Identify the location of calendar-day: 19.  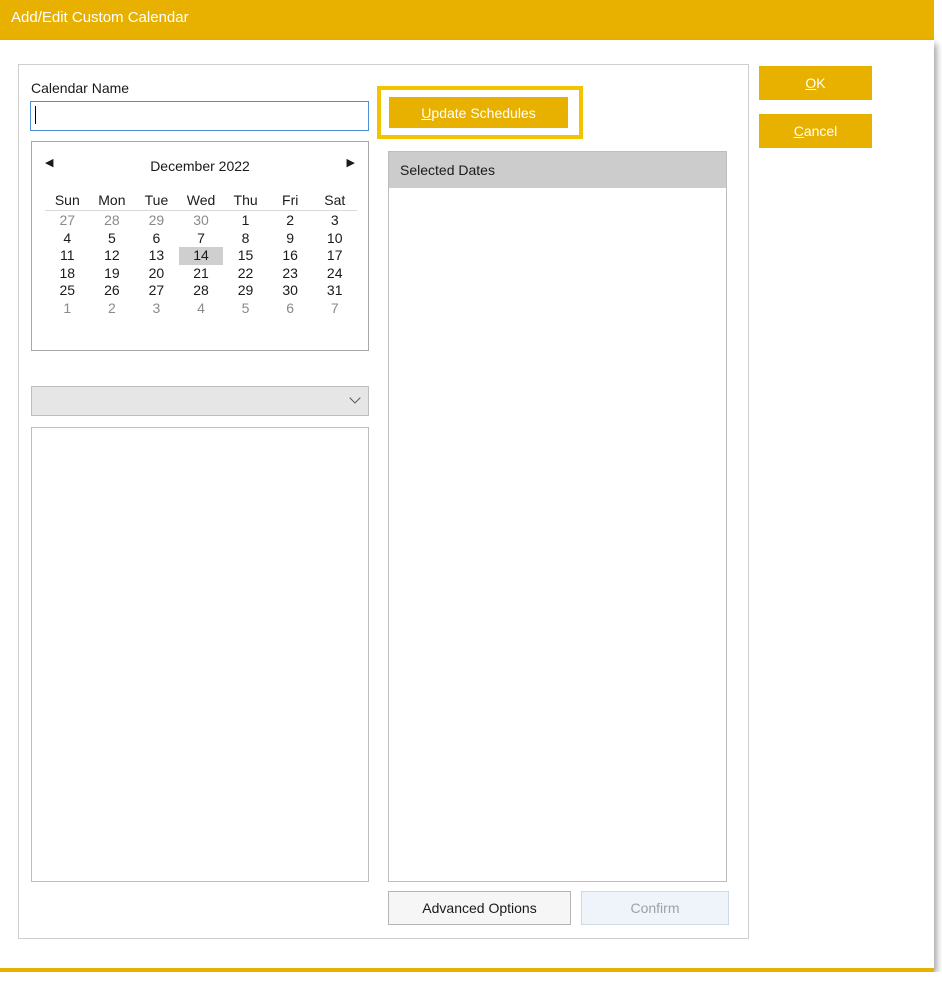
(112, 274).